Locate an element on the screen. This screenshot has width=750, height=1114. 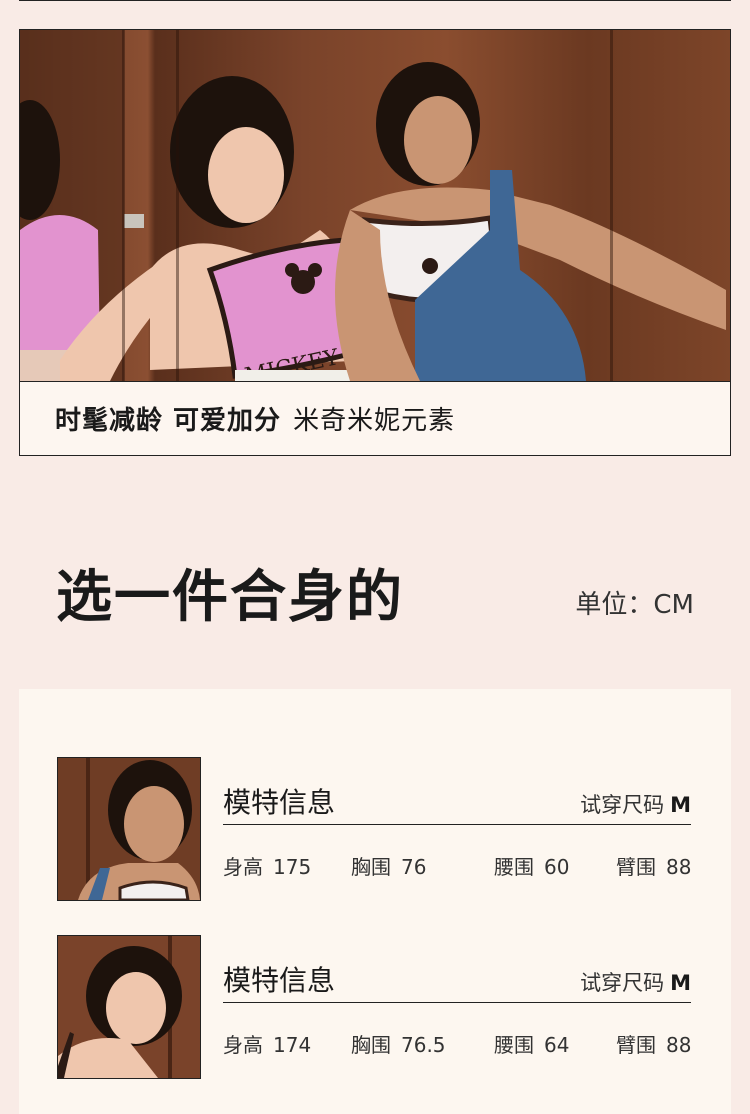
hero-caption-bold: 时髦减龄 可爱加分 is located at coordinates (168, 421).